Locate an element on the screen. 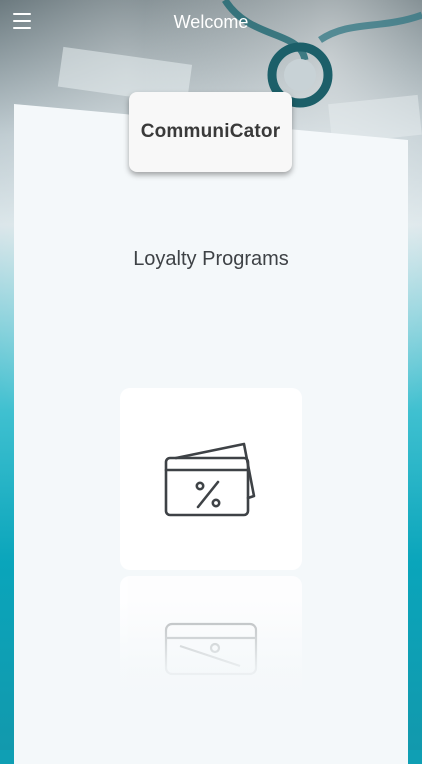  page-title: Welcome is located at coordinates (211, 22).